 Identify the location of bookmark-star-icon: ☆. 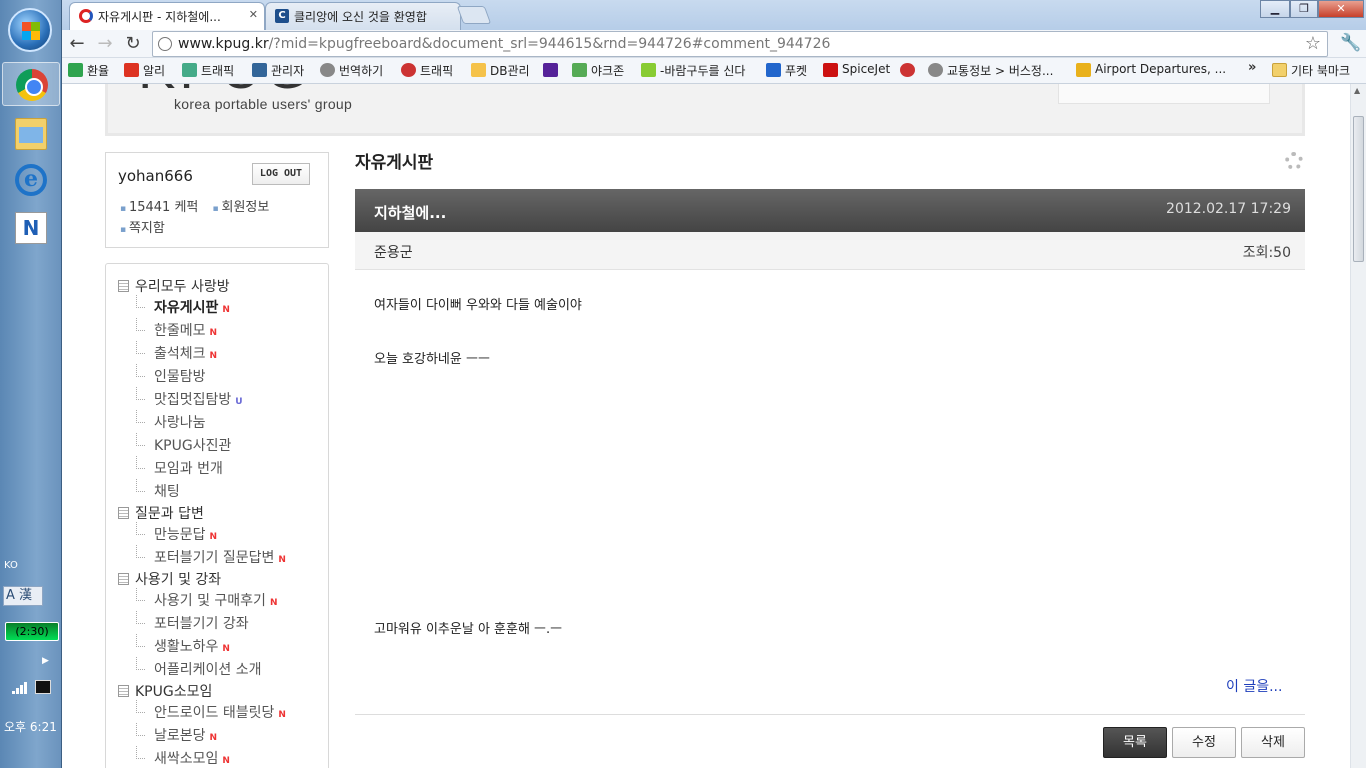
(1313, 43).